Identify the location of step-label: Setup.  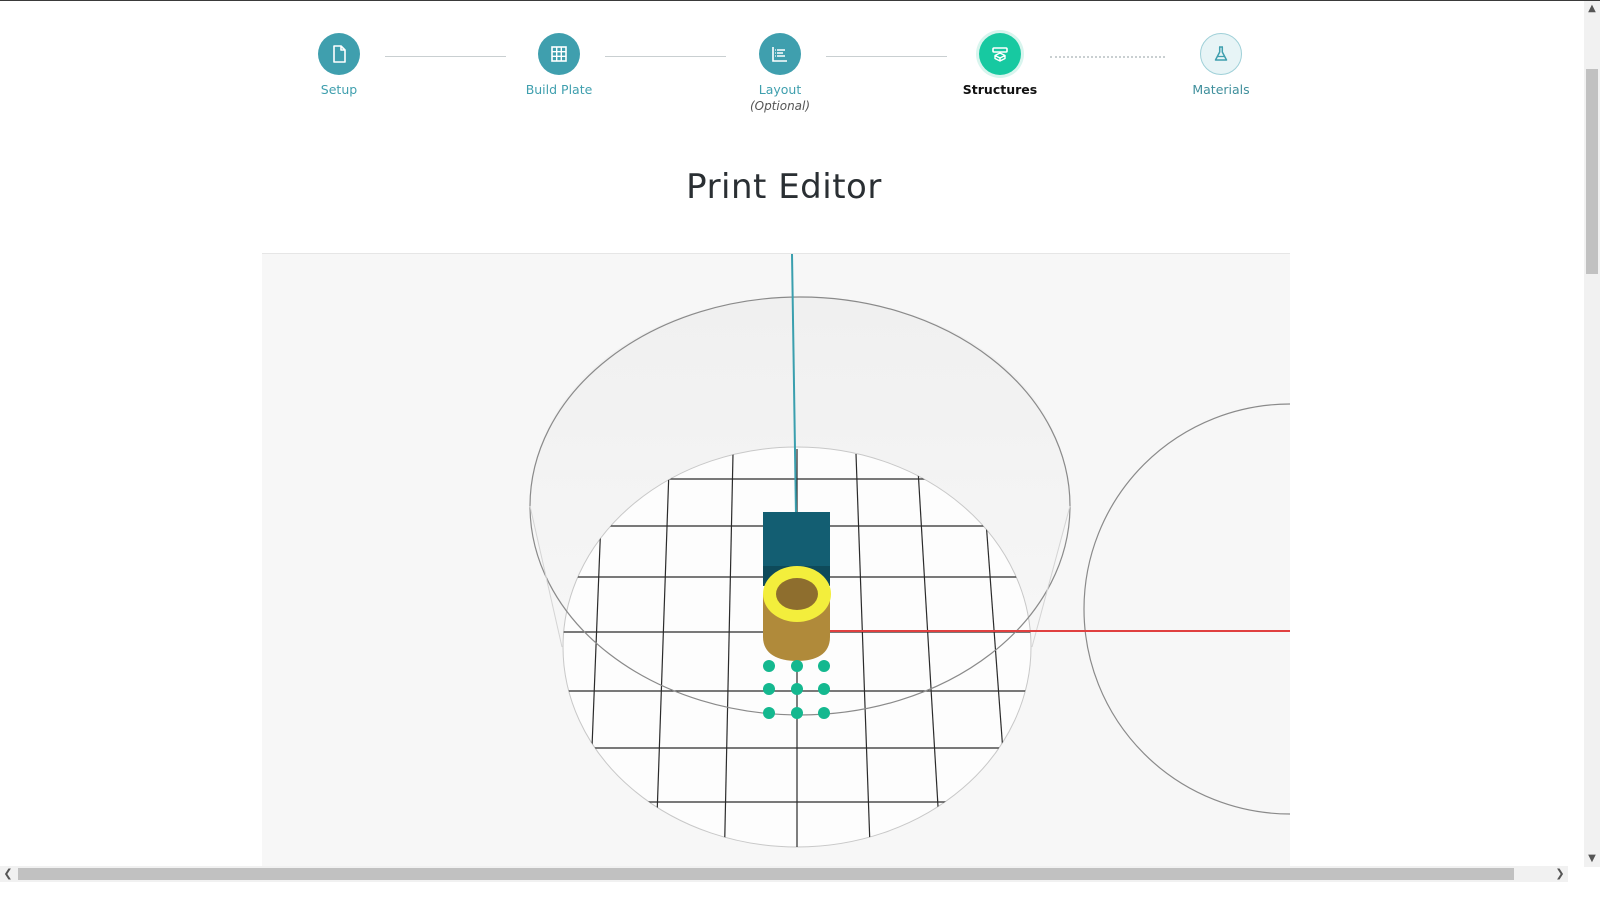
(339, 89).